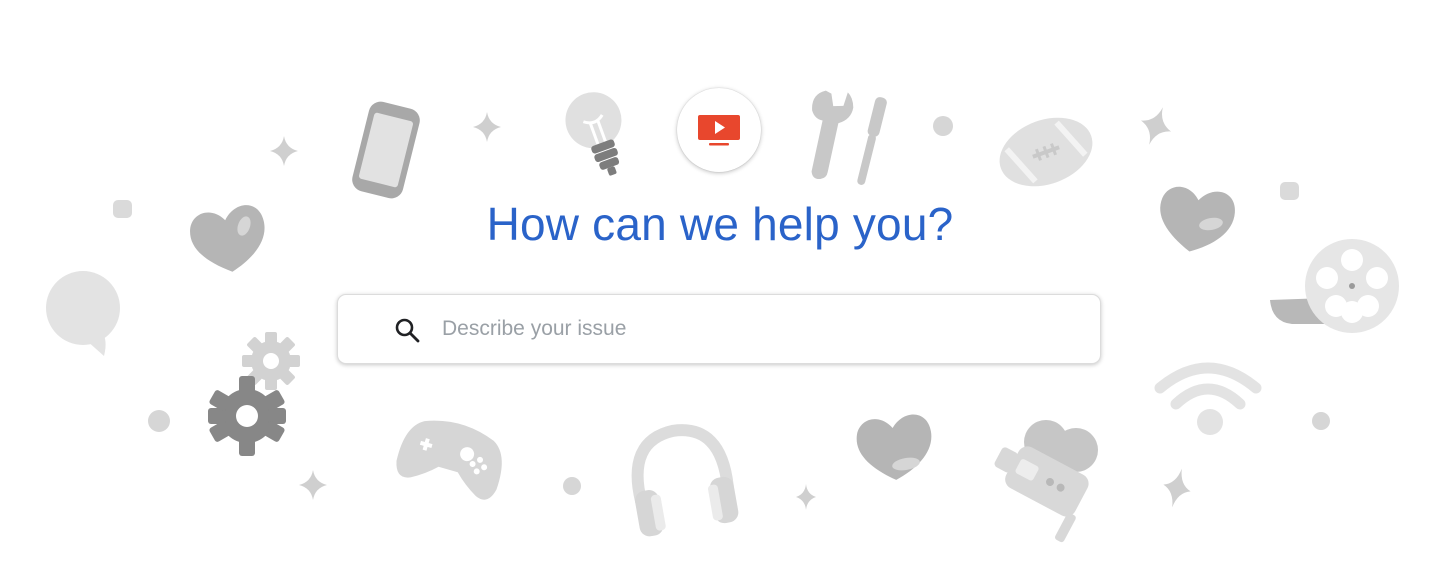 The width and height of the screenshot is (1440, 575). I want to click on page-title: How can we help you?, so click(720, 224).